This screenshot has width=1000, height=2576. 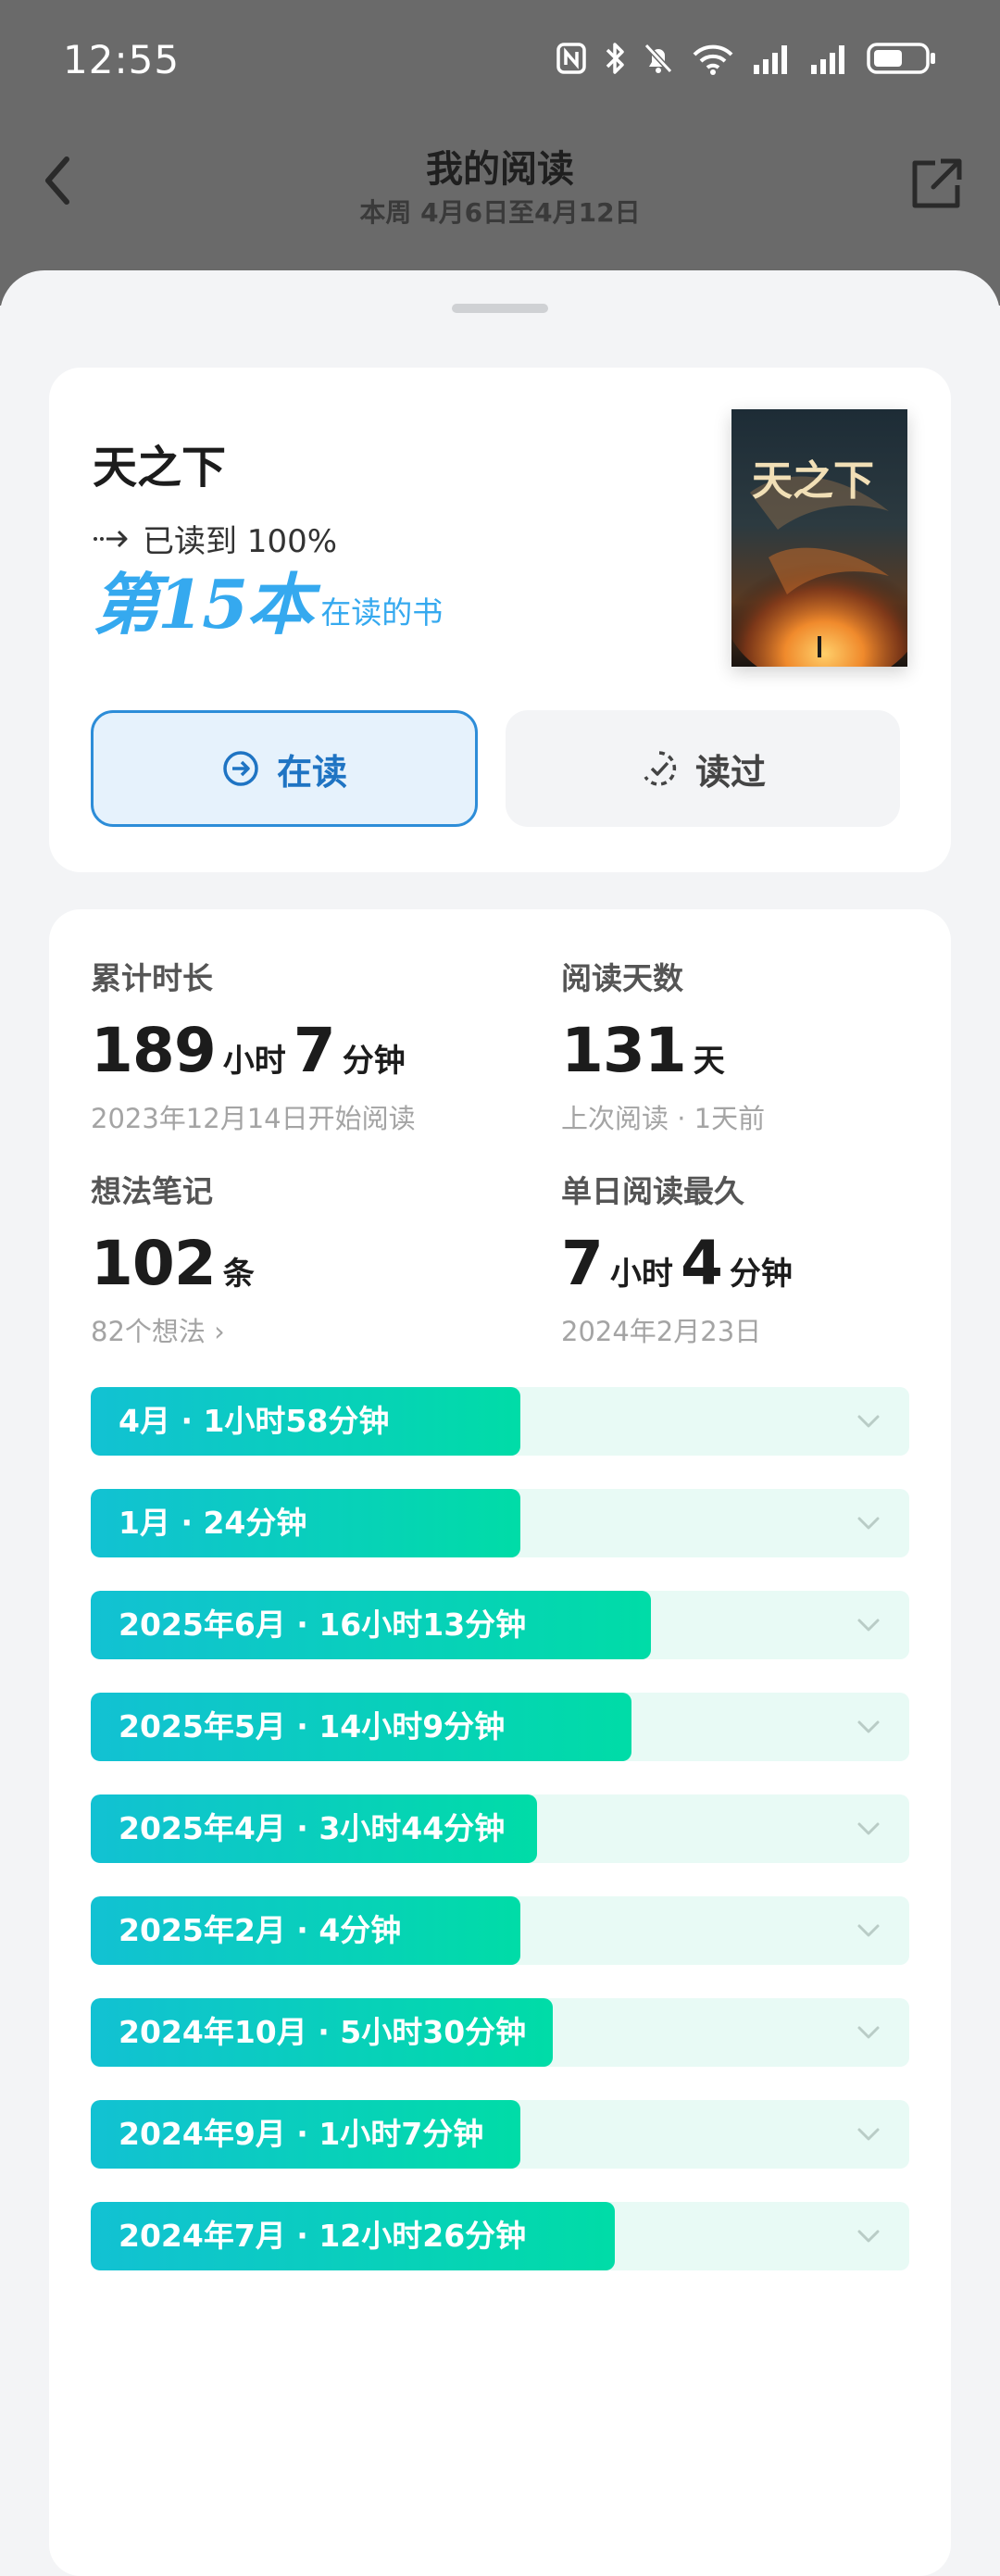 I want to click on stat-total-time: 累计时长 189 小时 7 分钟 2023年12月14日开始阅读, so click(x=254, y=1045).